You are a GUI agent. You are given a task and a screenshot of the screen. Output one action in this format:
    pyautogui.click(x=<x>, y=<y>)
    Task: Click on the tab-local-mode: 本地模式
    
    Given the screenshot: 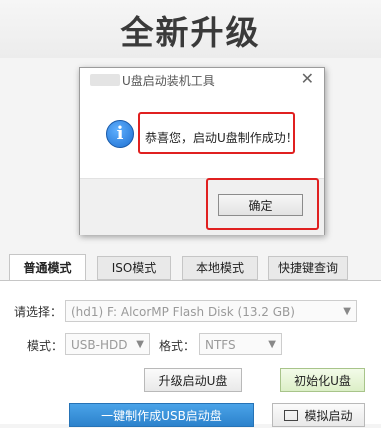 What is the action you would take?
    pyautogui.click(x=220, y=268)
    